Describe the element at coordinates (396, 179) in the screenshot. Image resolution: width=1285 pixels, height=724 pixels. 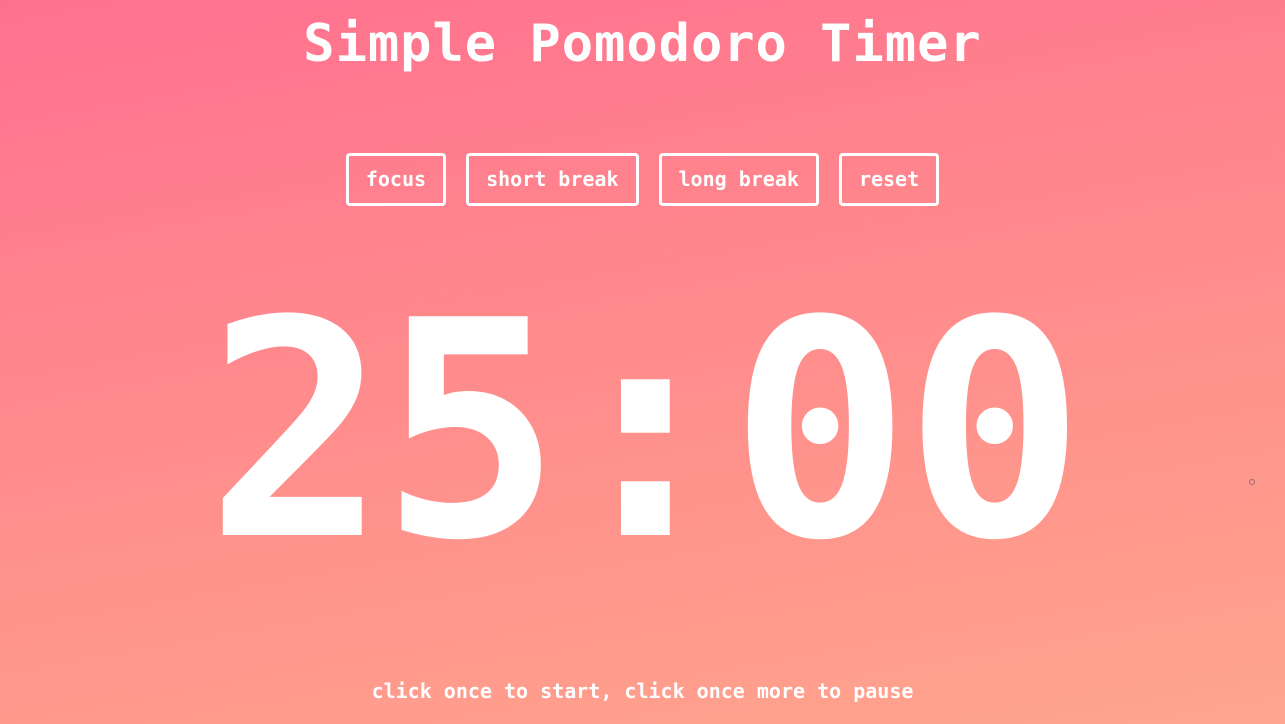
I see `focus-button: focus` at that location.